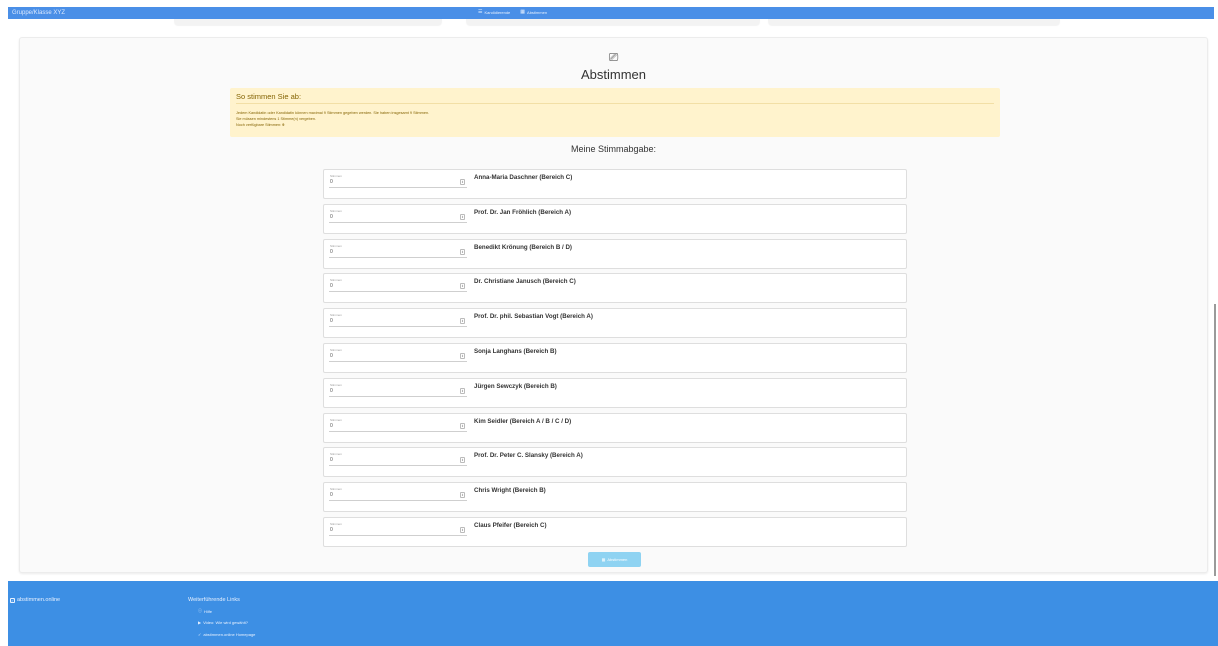 This screenshot has width=1218, height=646. I want to click on candidate-name: Kim Seidler (Bereich A / B / C / D), so click(523, 421).